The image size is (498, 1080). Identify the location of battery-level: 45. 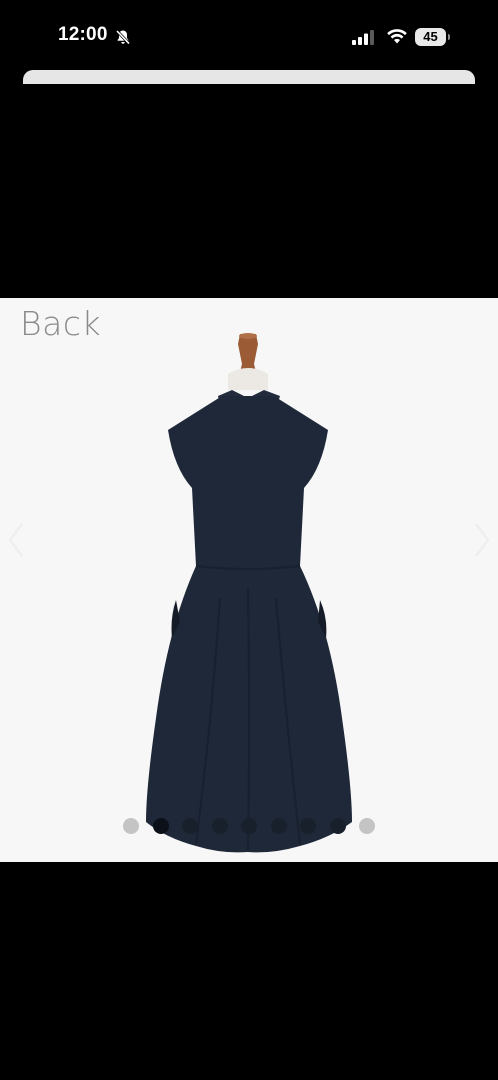
(430, 36).